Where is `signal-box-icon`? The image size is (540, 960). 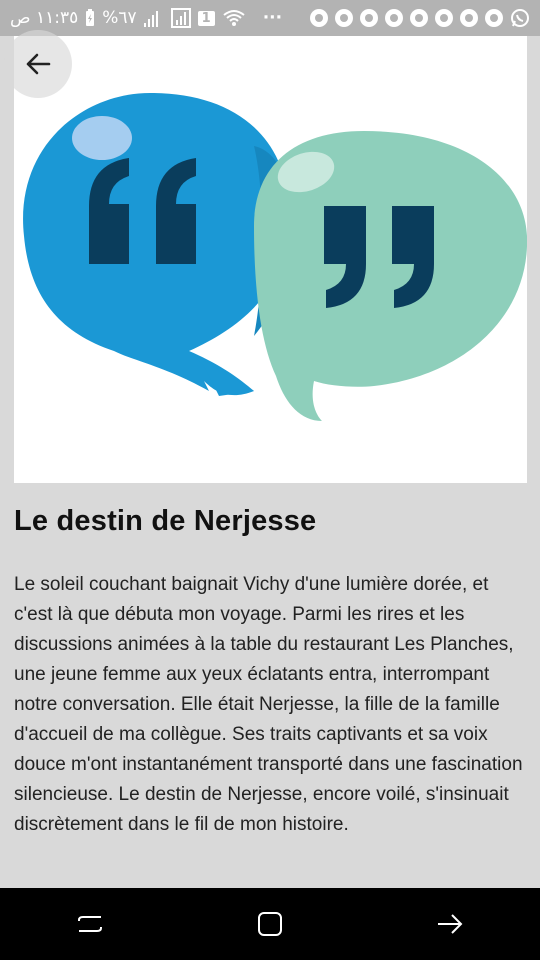
signal-box-icon is located at coordinates (180, 18).